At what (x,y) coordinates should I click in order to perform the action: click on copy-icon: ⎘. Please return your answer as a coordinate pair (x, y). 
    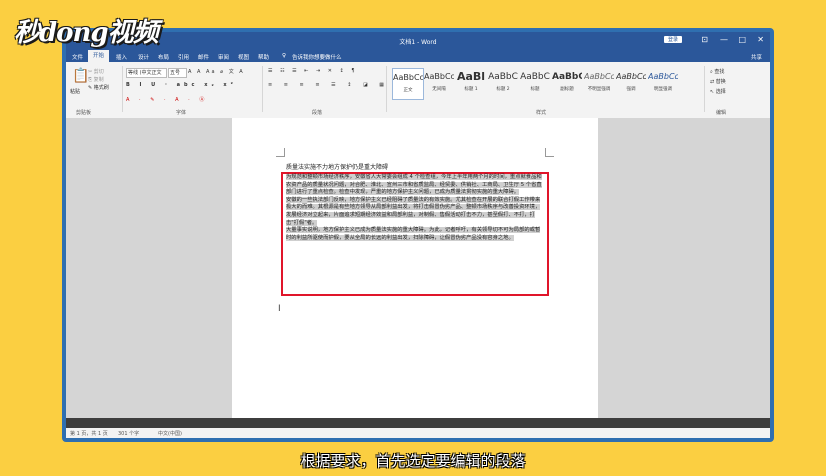
    Looking at the image, I should click on (90, 80).